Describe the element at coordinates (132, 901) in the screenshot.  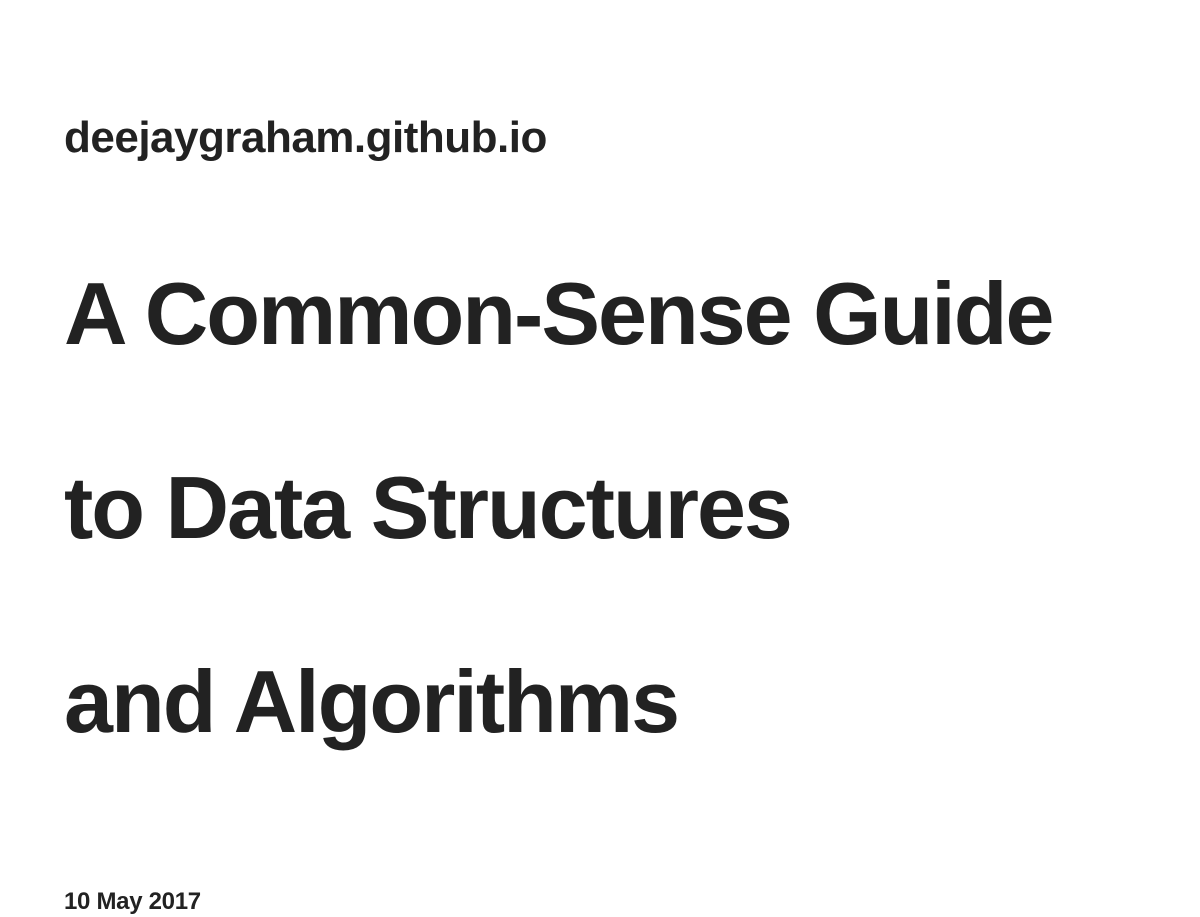
I see `post-date: 10 May 2017` at that location.